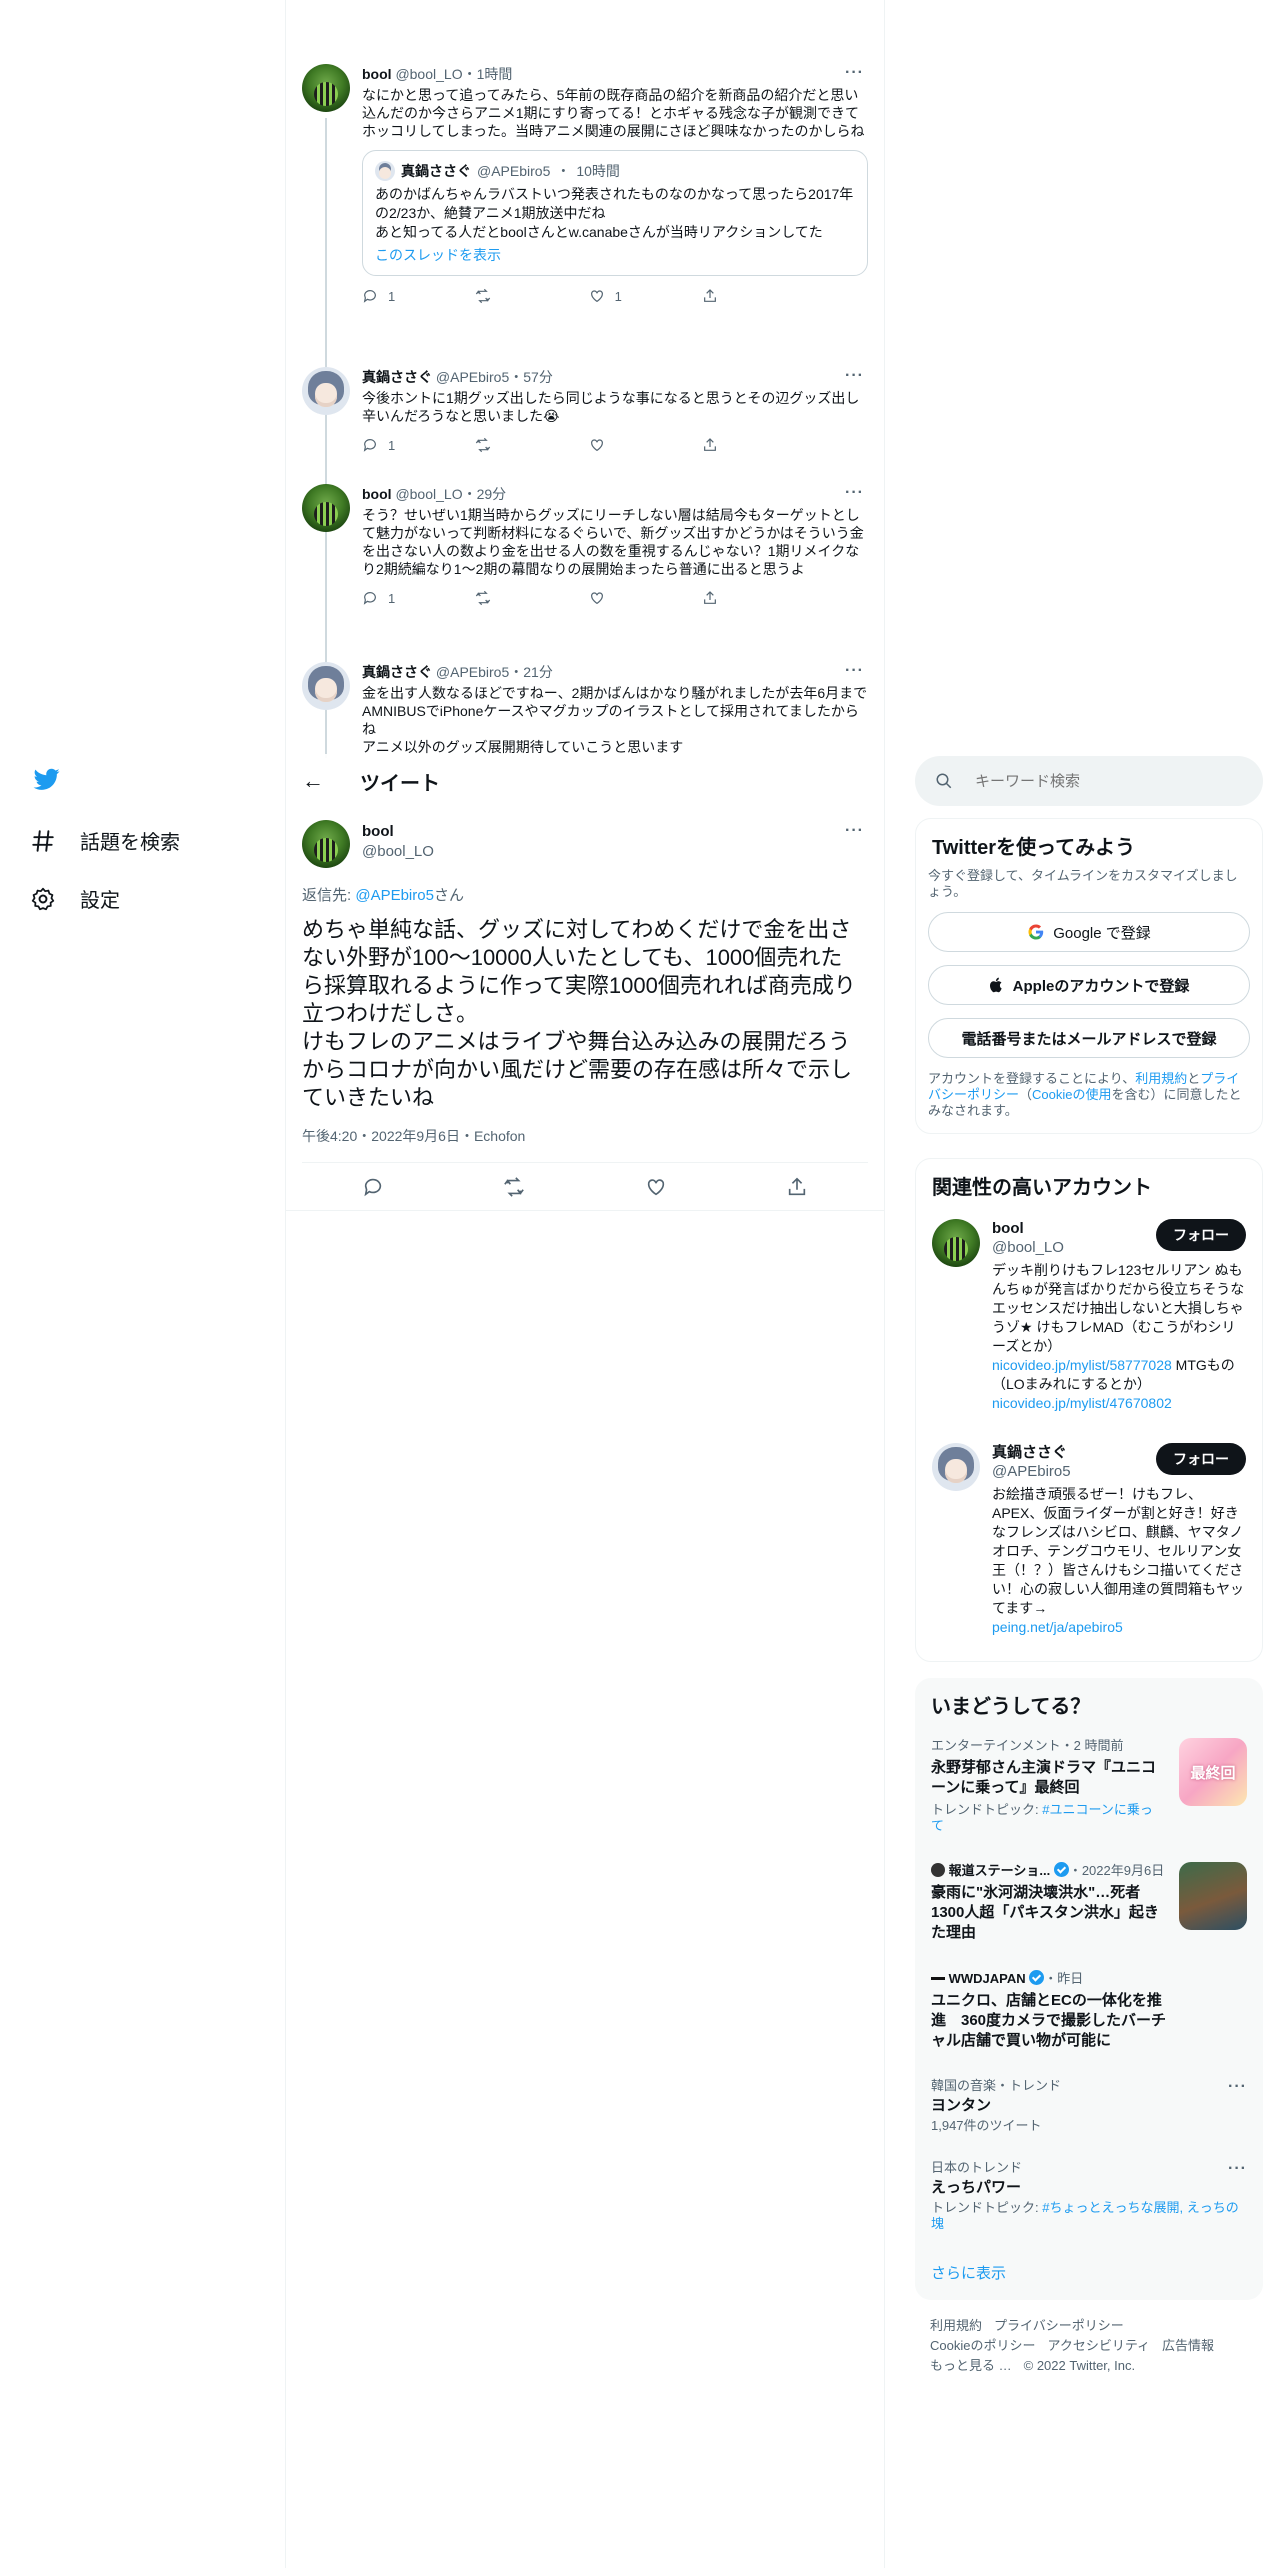  I want to click on share-icon, so click(797, 1187).